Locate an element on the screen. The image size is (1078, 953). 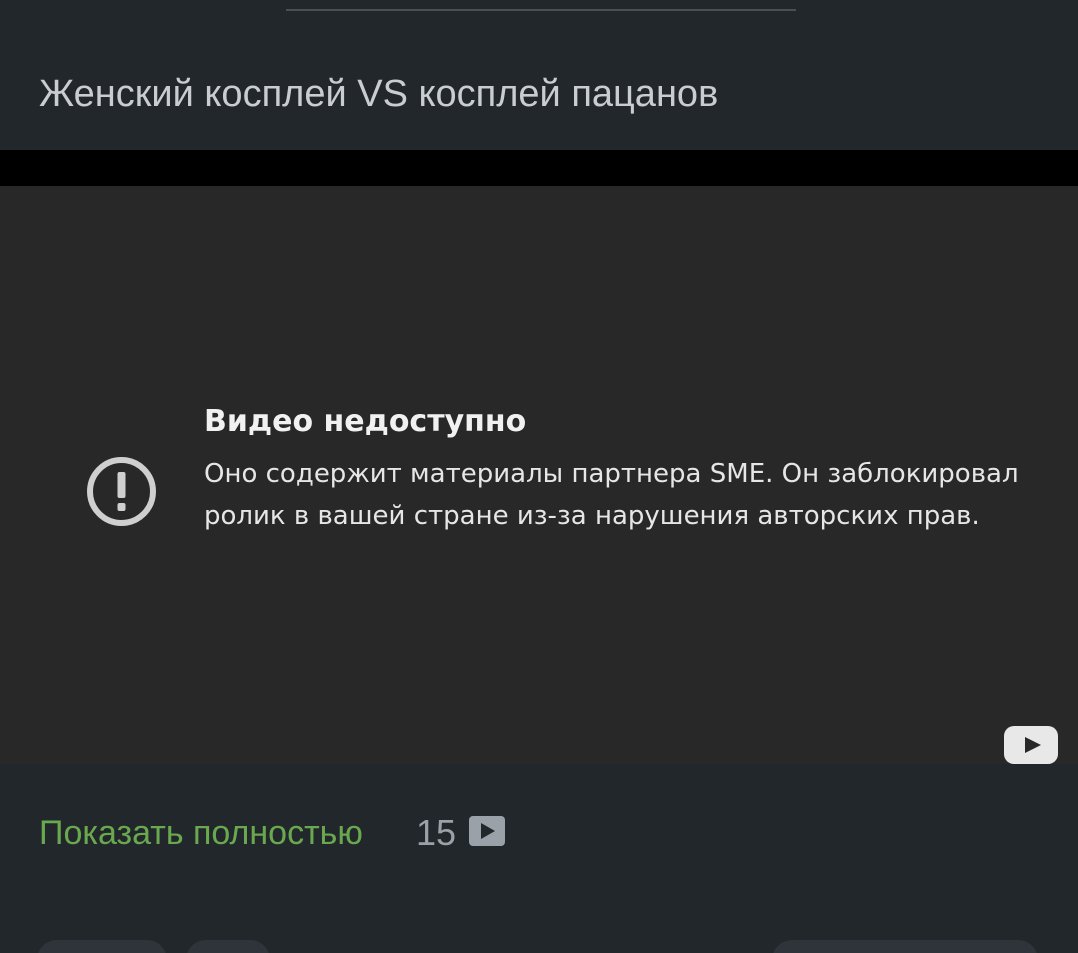
video-error-heading: Видео недоступно is located at coordinates (365, 421).